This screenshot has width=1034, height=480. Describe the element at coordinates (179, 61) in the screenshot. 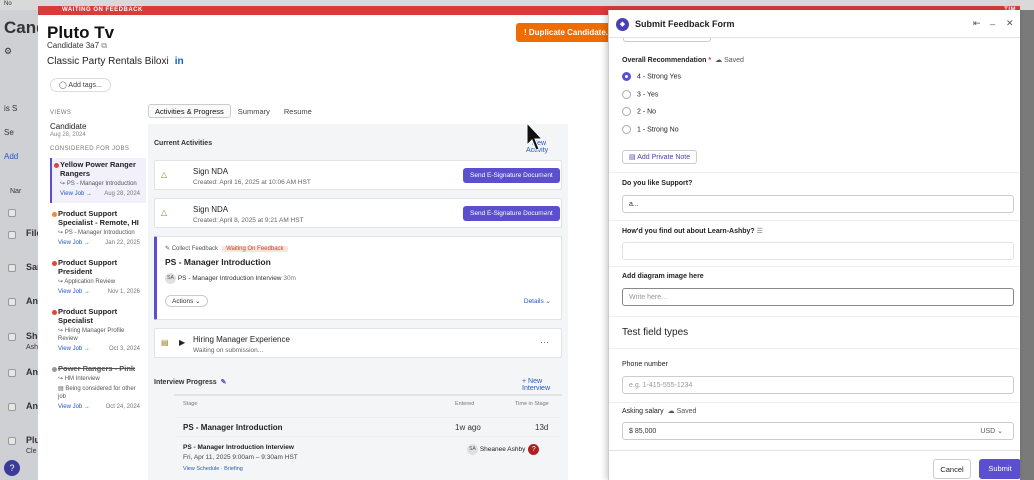

I see `linkedin-icon: in` at that location.